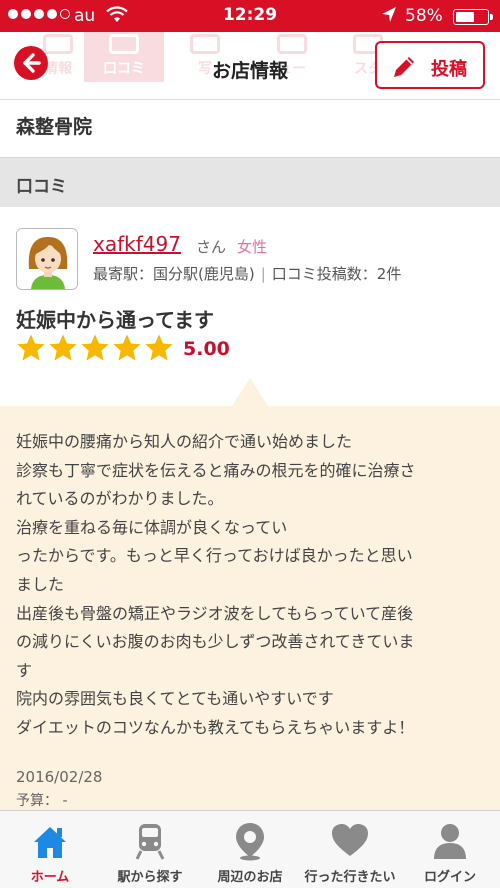  I want to click on back-button, so click(31, 63).